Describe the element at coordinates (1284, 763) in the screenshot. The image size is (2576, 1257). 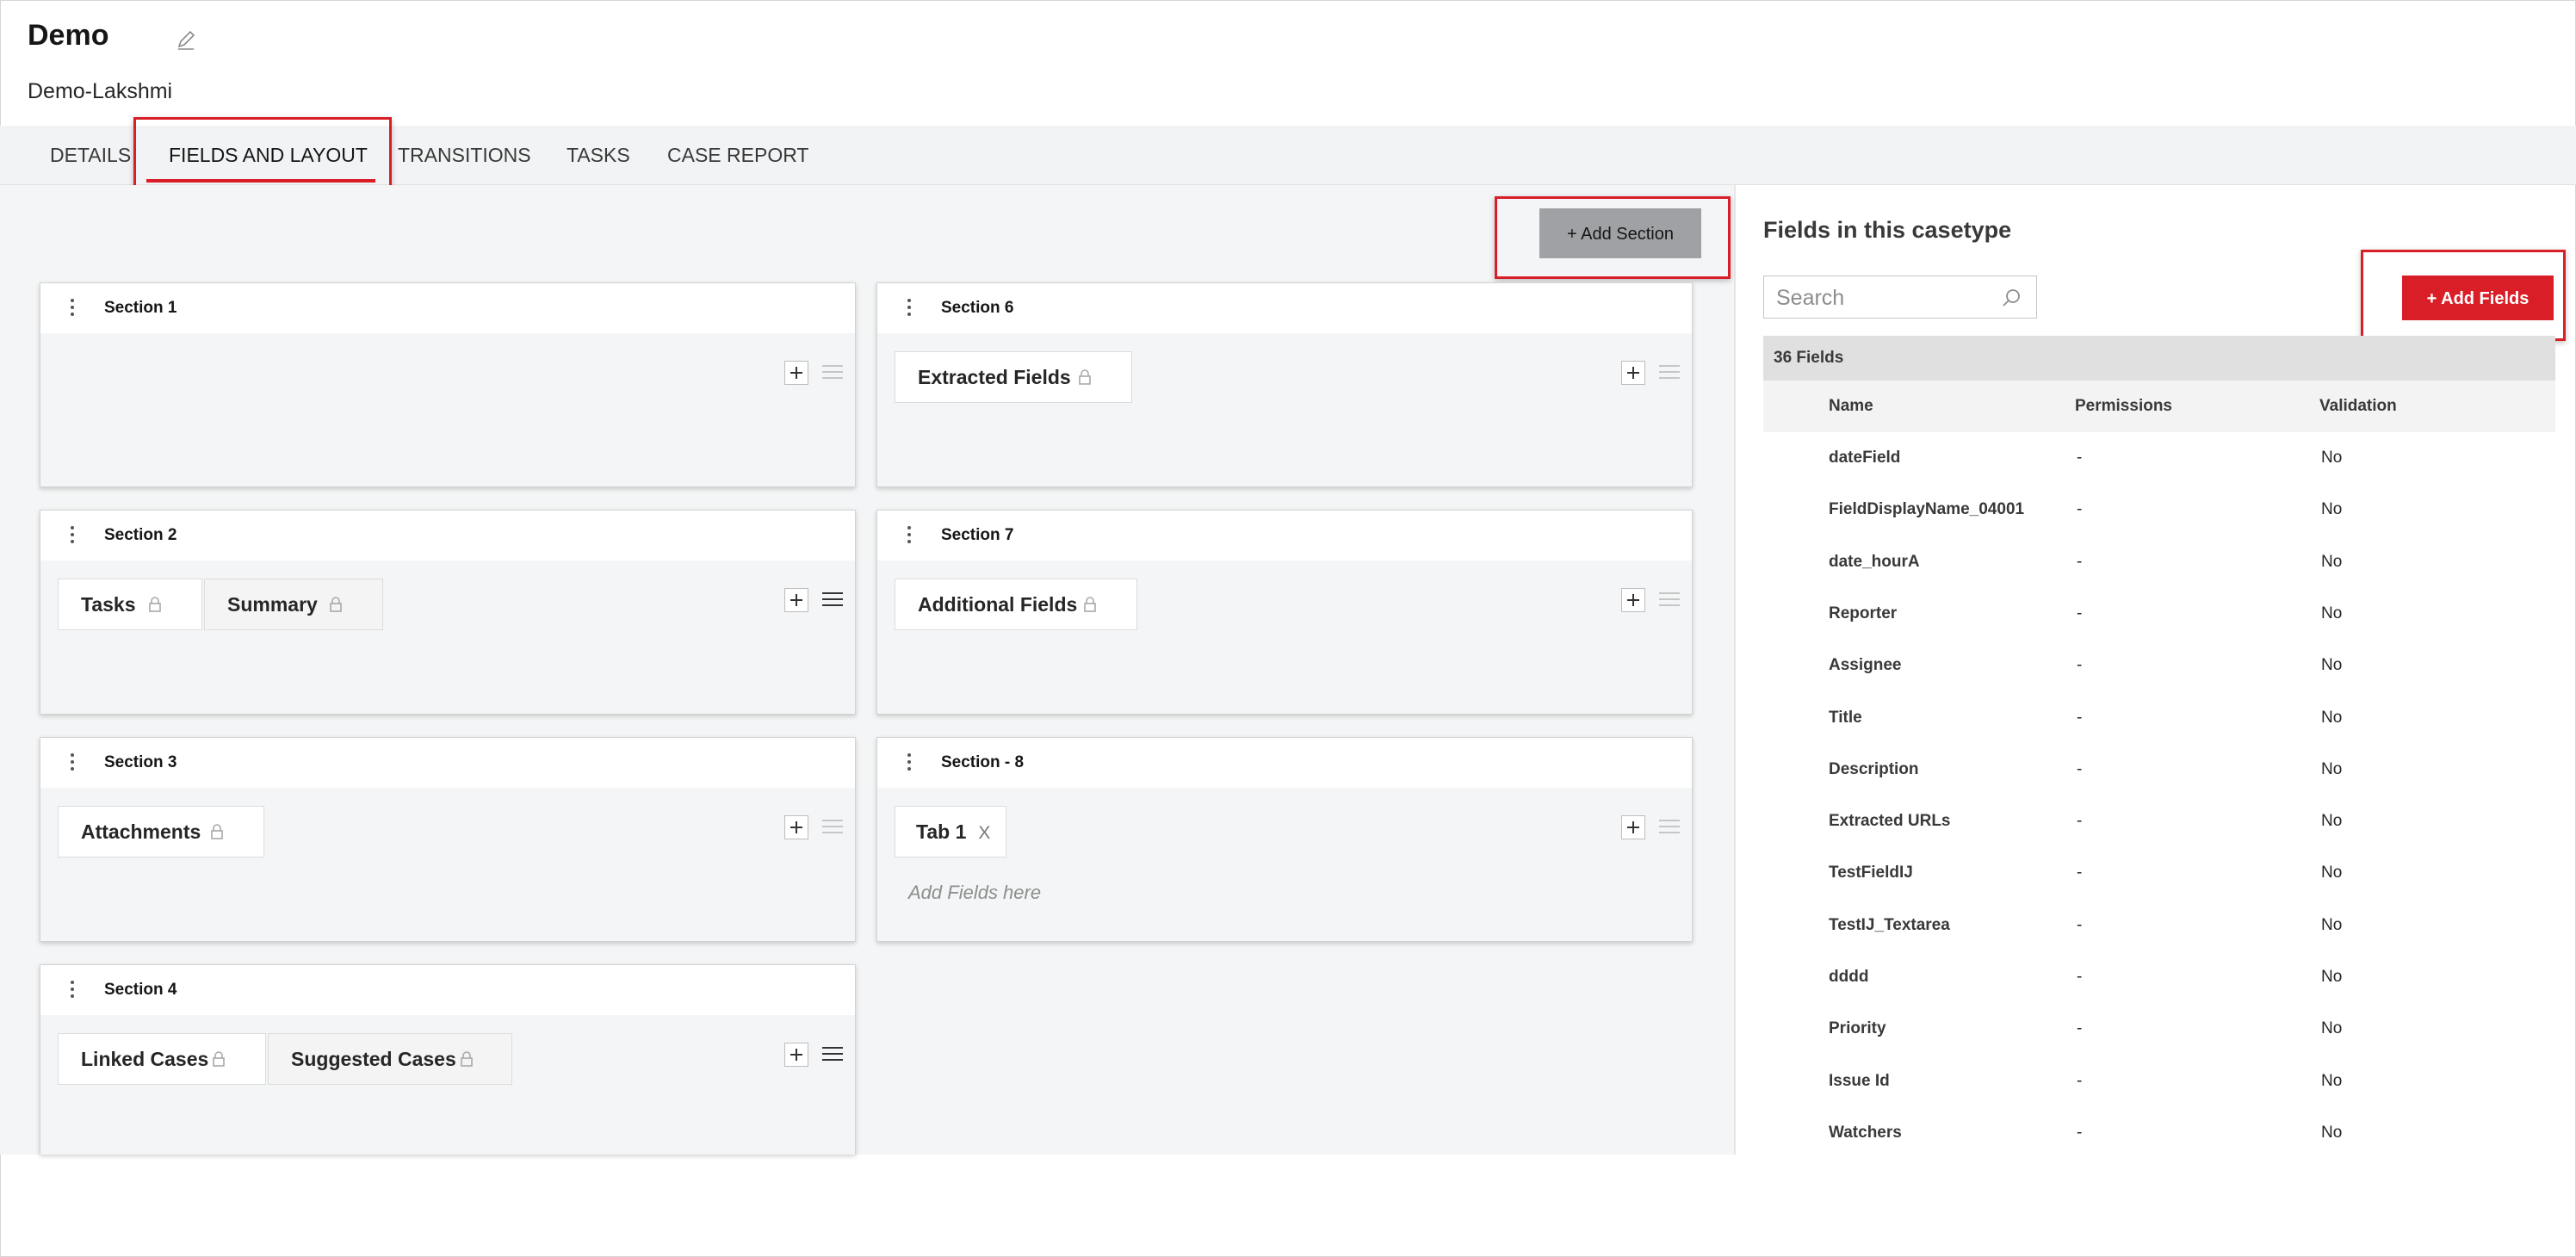
I see `section-header: Section - 8` at that location.